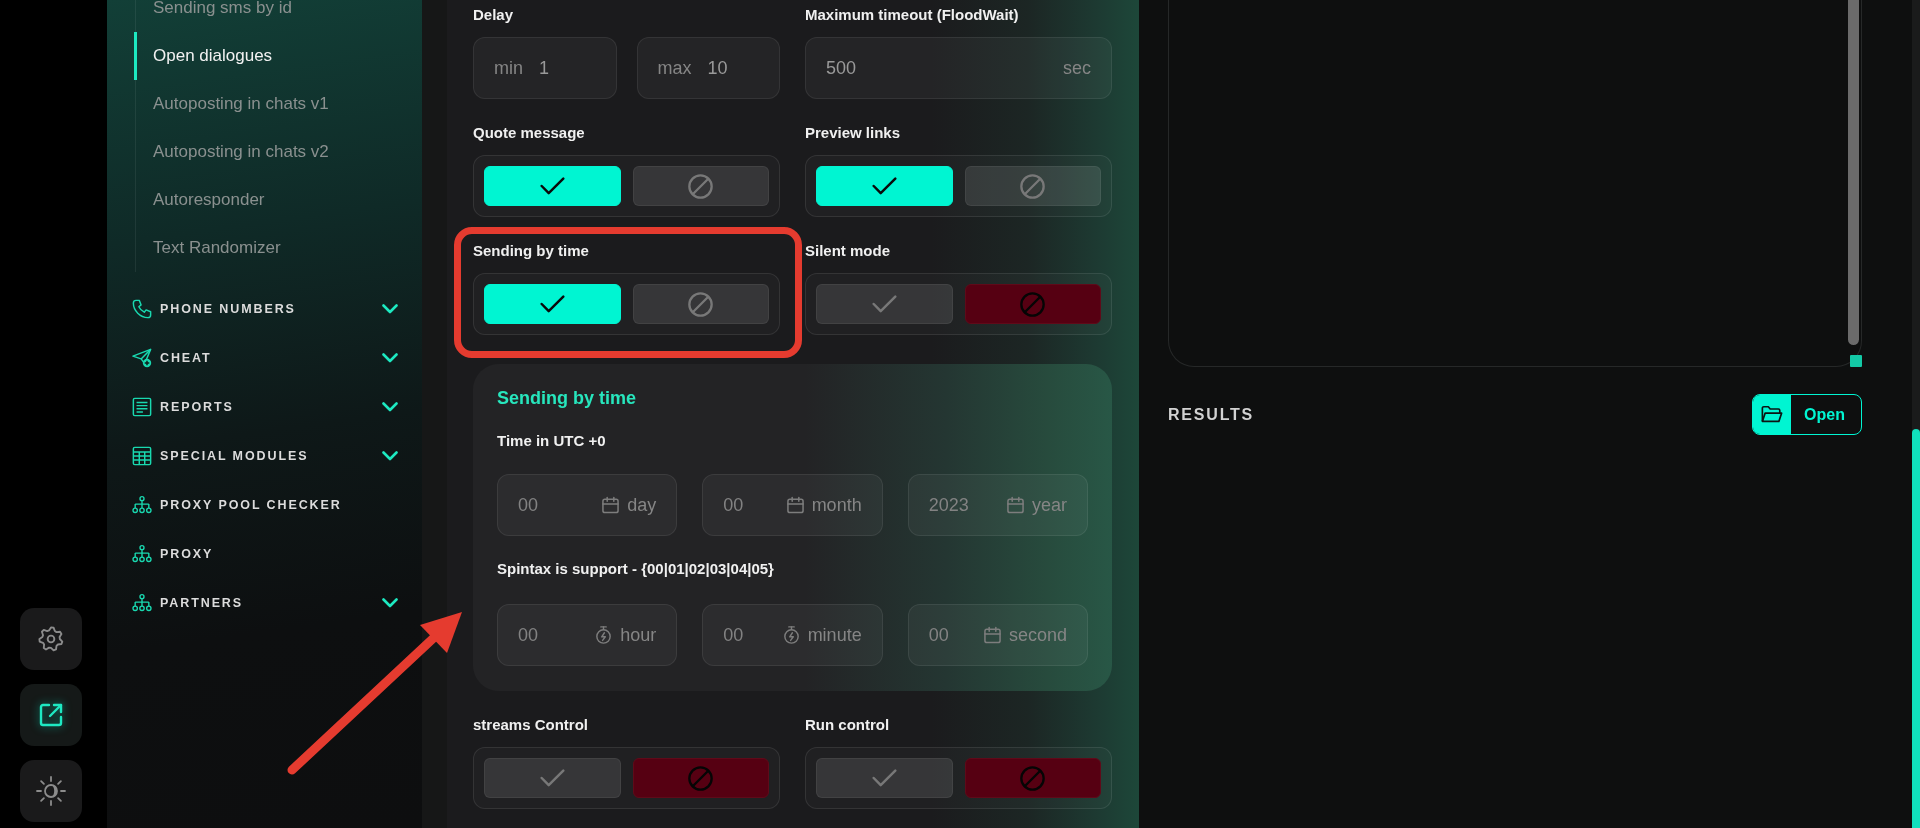  I want to click on time-field: 00 minute, so click(792, 635).